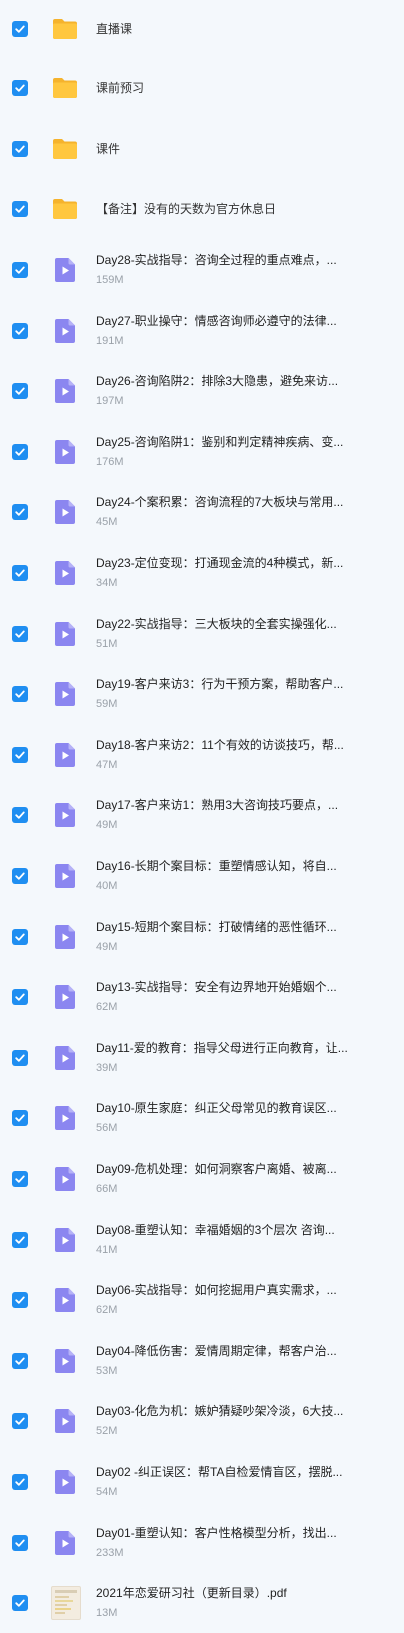 This screenshot has width=404, height=1633. I want to click on file-info: Day03-化危为机：嫉妒猜疑吵架冷淡，6大技... 52M, so click(239, 1421).